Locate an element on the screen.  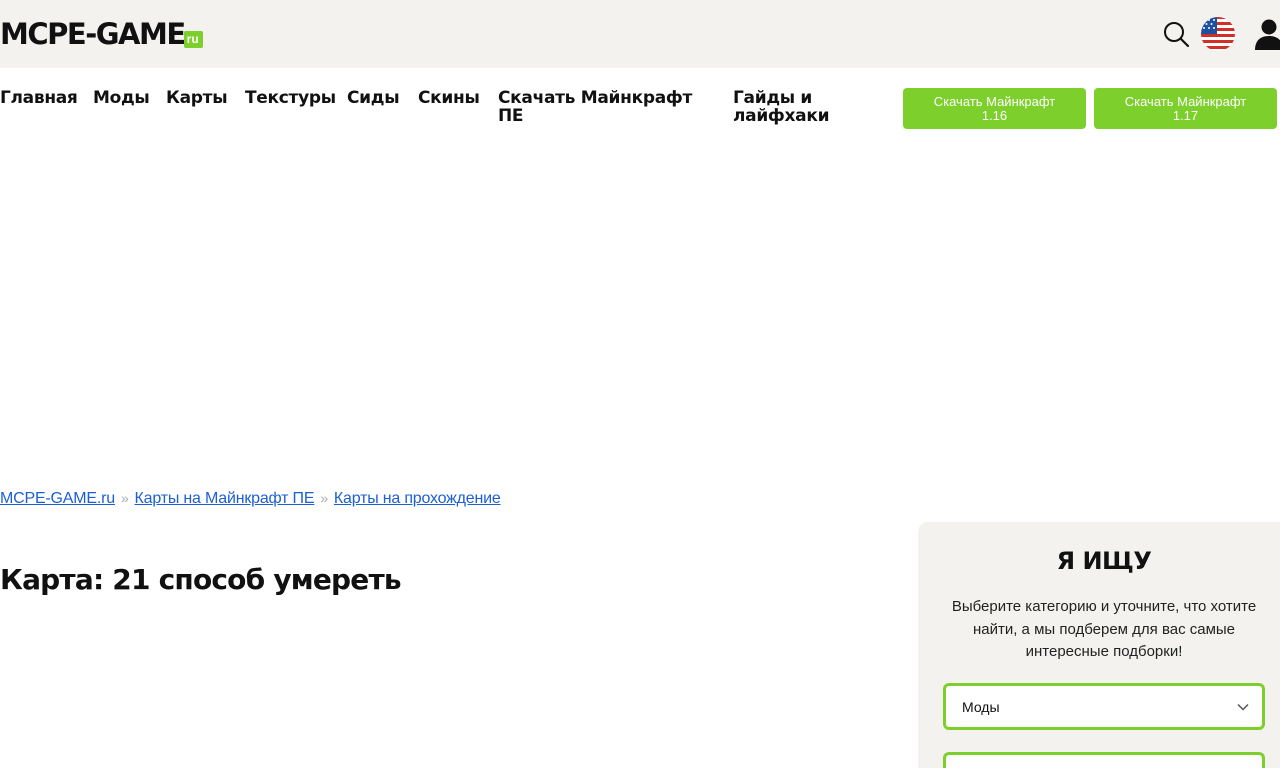
user-icon is located at coordinates (1267, 34).